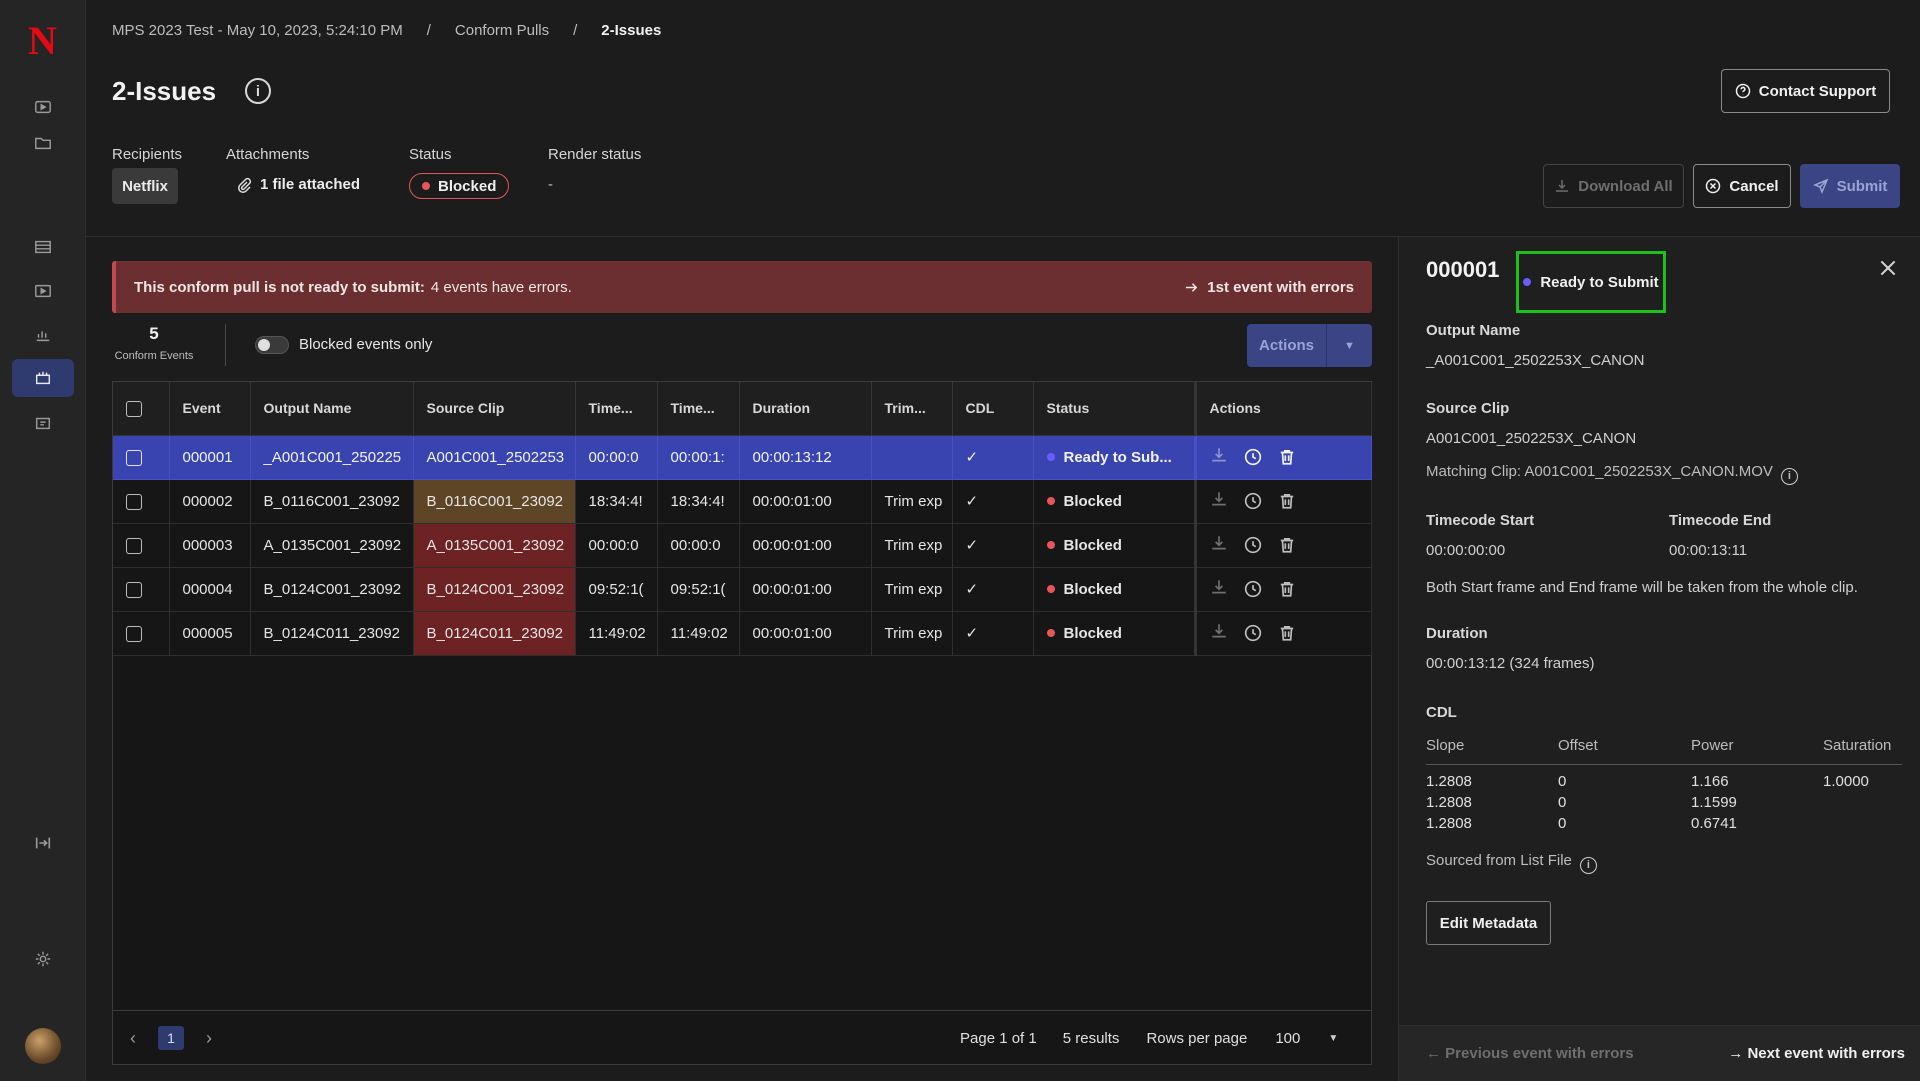 The width and height of the screenshot is (1920, 1081). Describe the element at coordinates (268, 154) in the screenshot. I see `attachments-label: Attachments` at that location.